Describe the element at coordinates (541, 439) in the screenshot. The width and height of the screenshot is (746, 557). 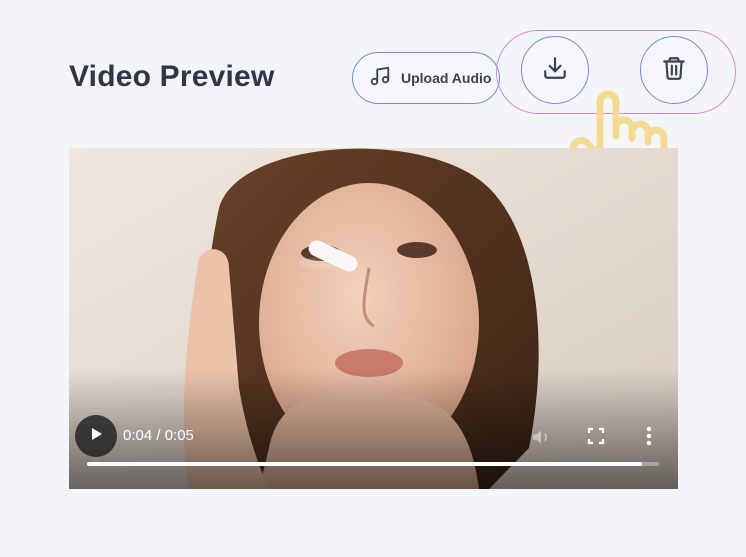
I see `volume-icon` at that location.